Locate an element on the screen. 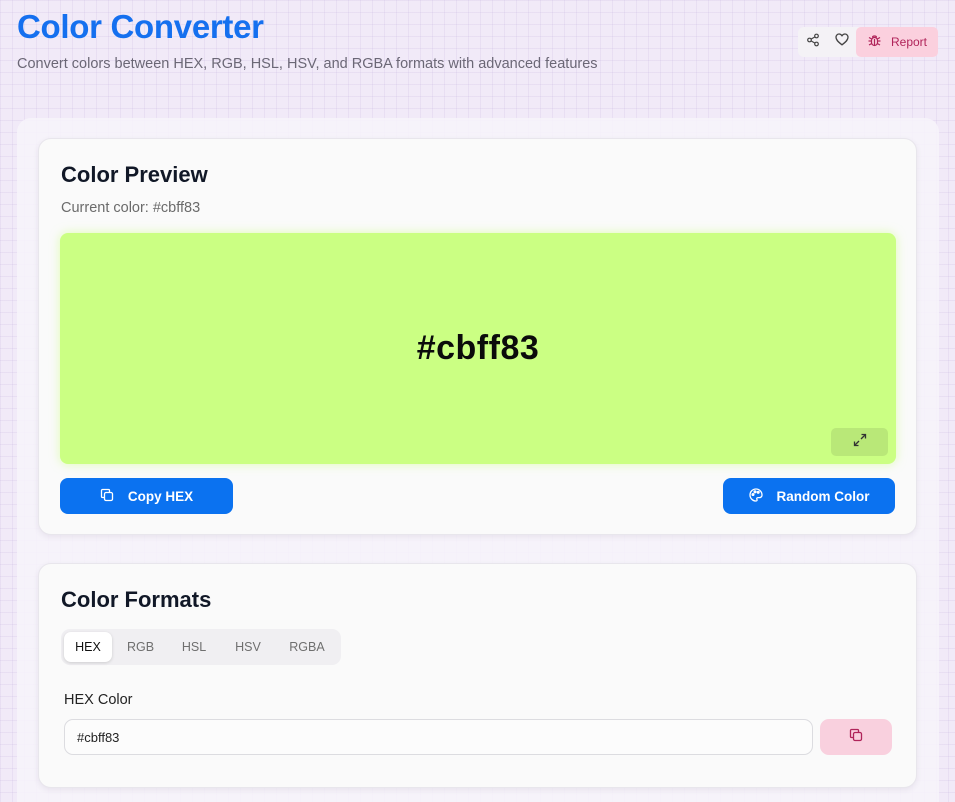 The height and width of the screenshot is (802, 955). copy-hex-field-button is located at coordinates (856, 737).